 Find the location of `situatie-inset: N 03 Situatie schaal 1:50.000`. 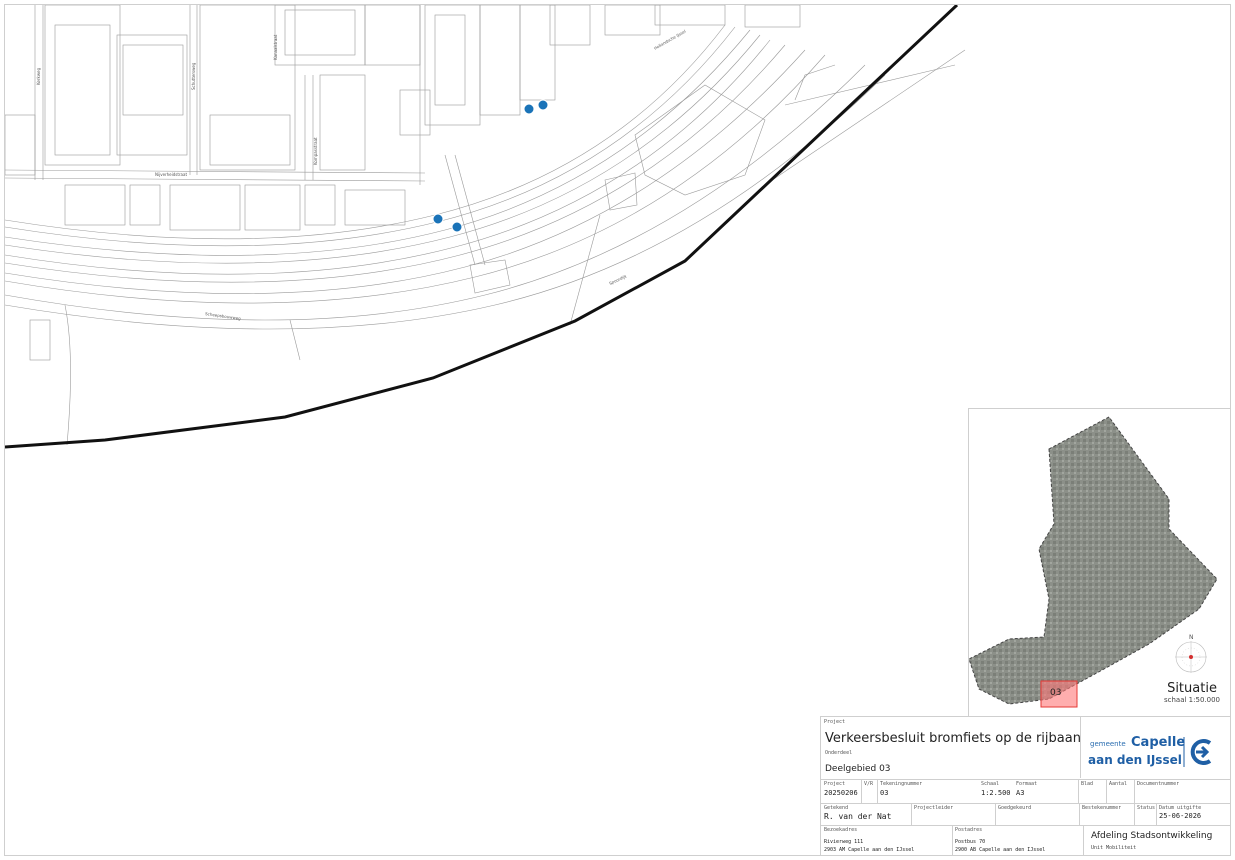

situatie-inset: N 03 Situatie schaal 1:50.000 is located at coordinates (1099, 562).